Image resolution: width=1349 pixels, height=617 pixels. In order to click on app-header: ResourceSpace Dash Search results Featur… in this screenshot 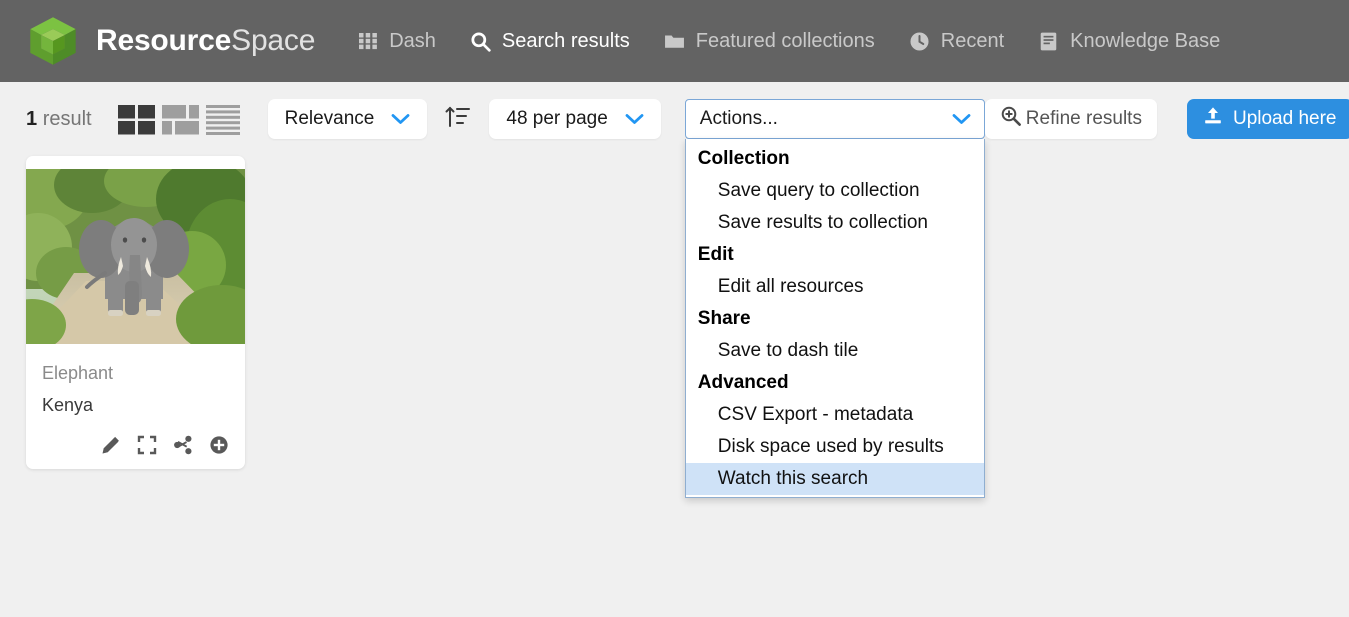, I will do `click(674, 41)`.